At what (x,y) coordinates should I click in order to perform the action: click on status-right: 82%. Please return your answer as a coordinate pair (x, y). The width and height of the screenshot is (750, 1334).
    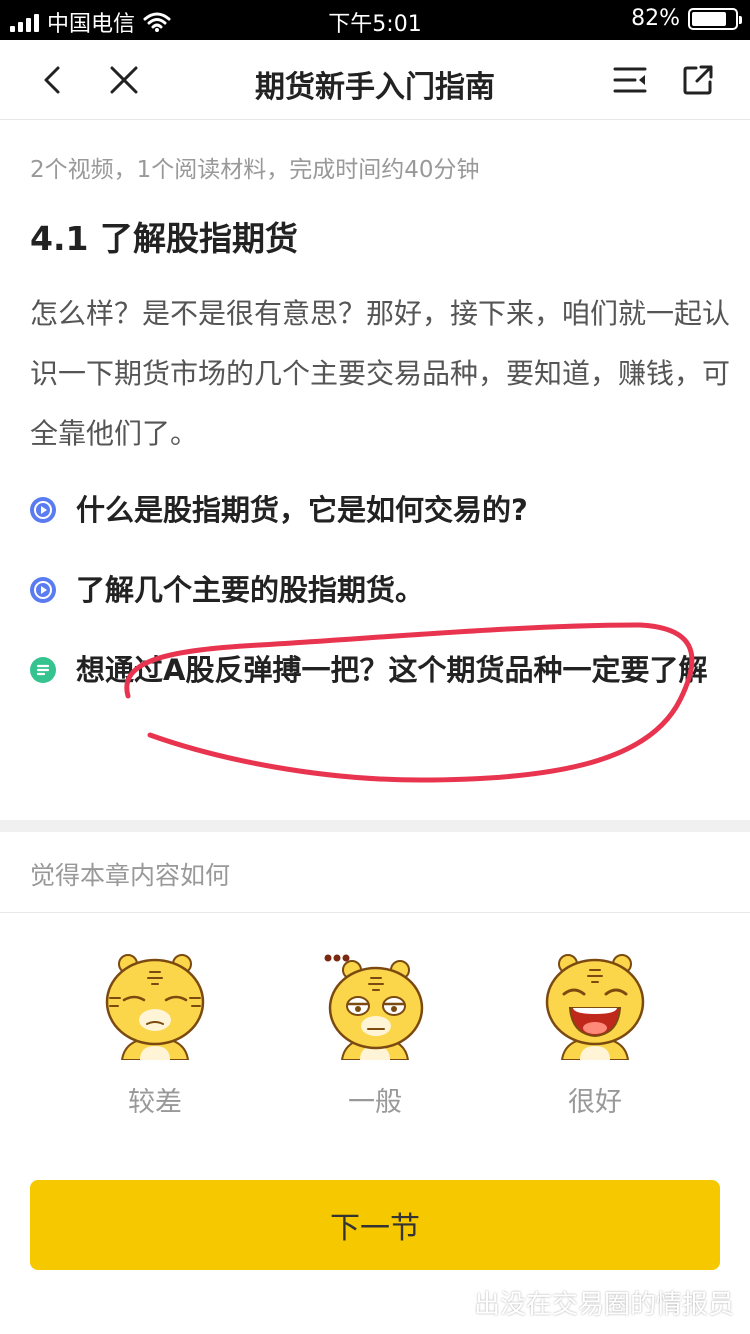
    Looking at the image, I should click on (686, 18).